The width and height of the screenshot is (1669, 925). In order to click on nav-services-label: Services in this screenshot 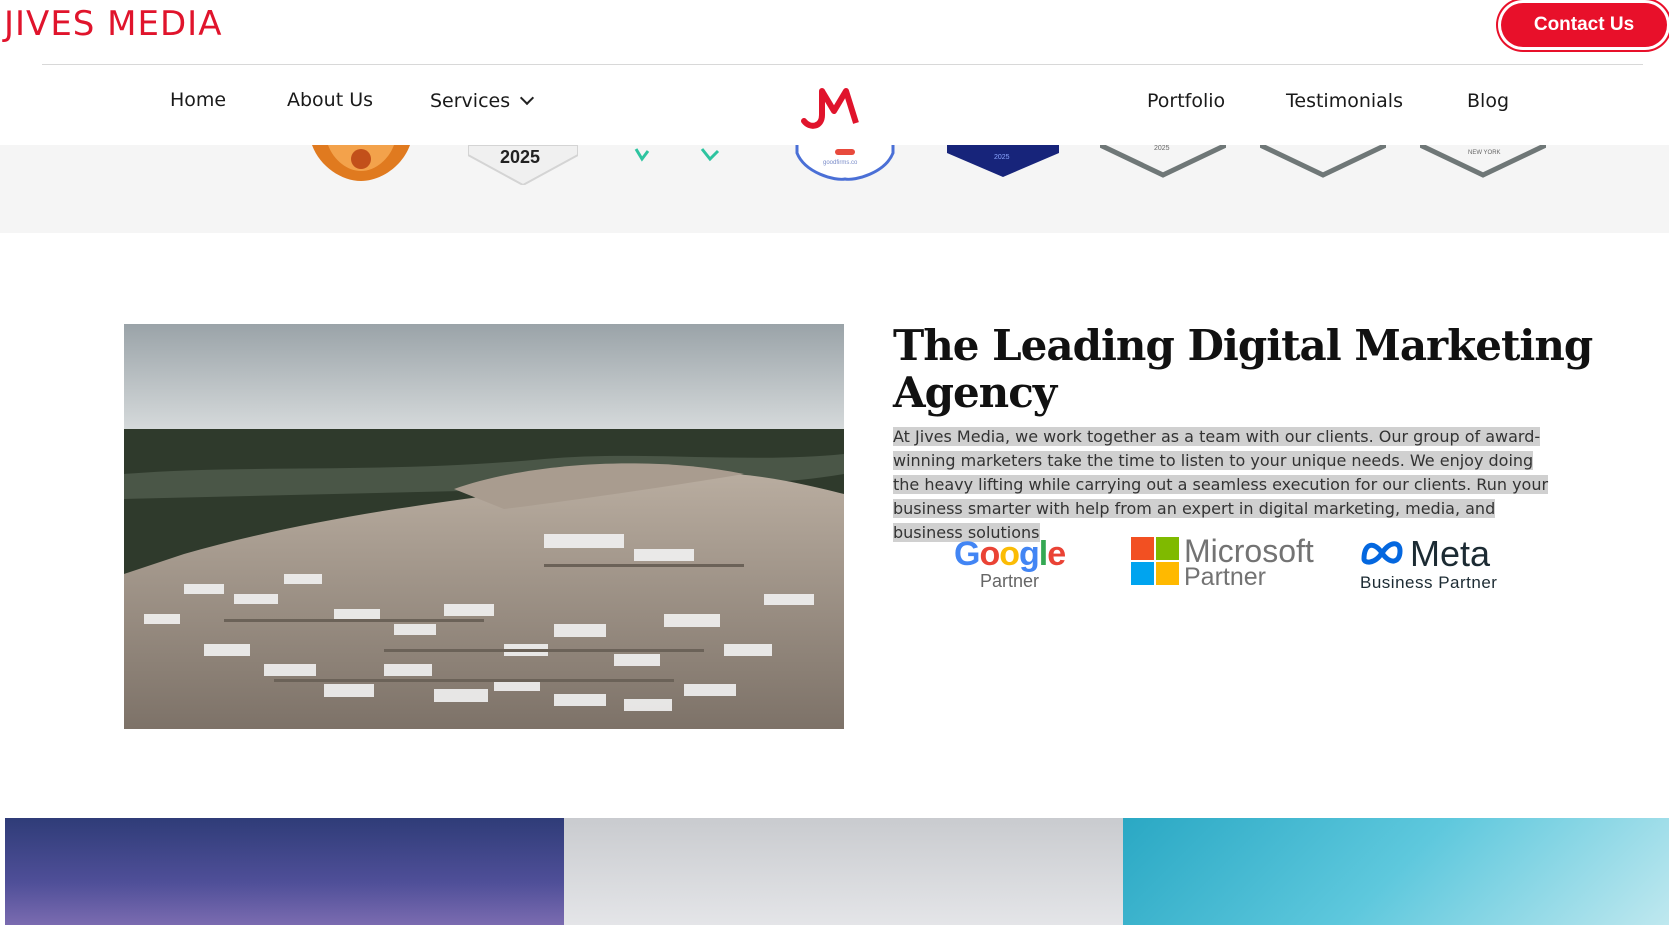, I will do `click(470, 101)`.